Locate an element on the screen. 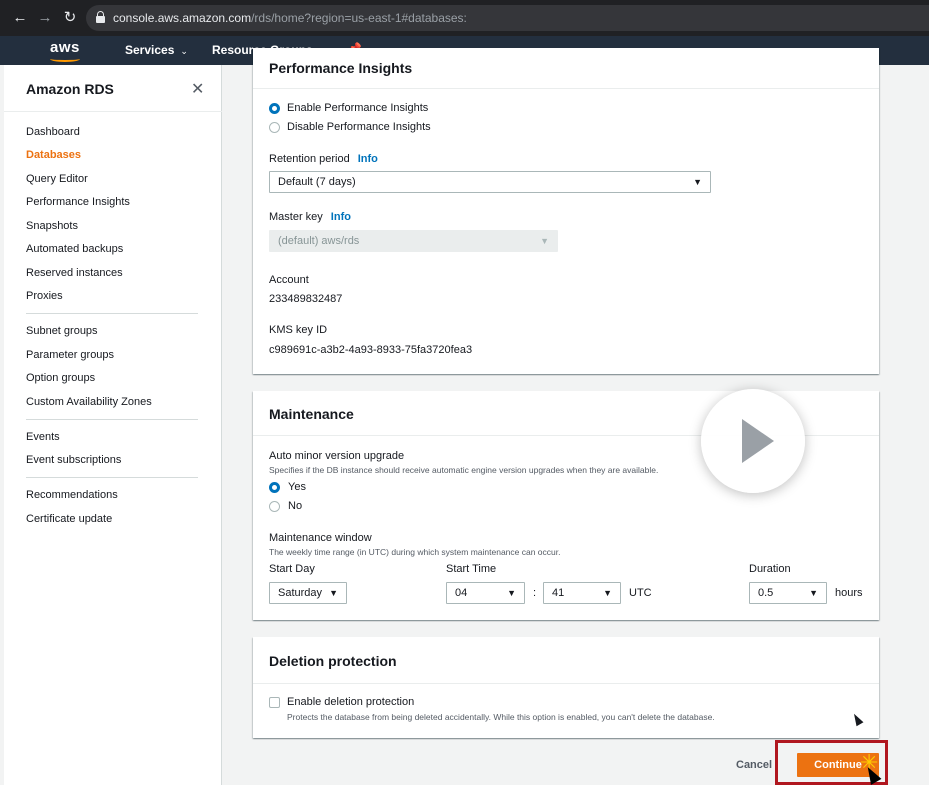  master-key-select: (default) aws/rds ▼ is located at coordinates (413, 241).